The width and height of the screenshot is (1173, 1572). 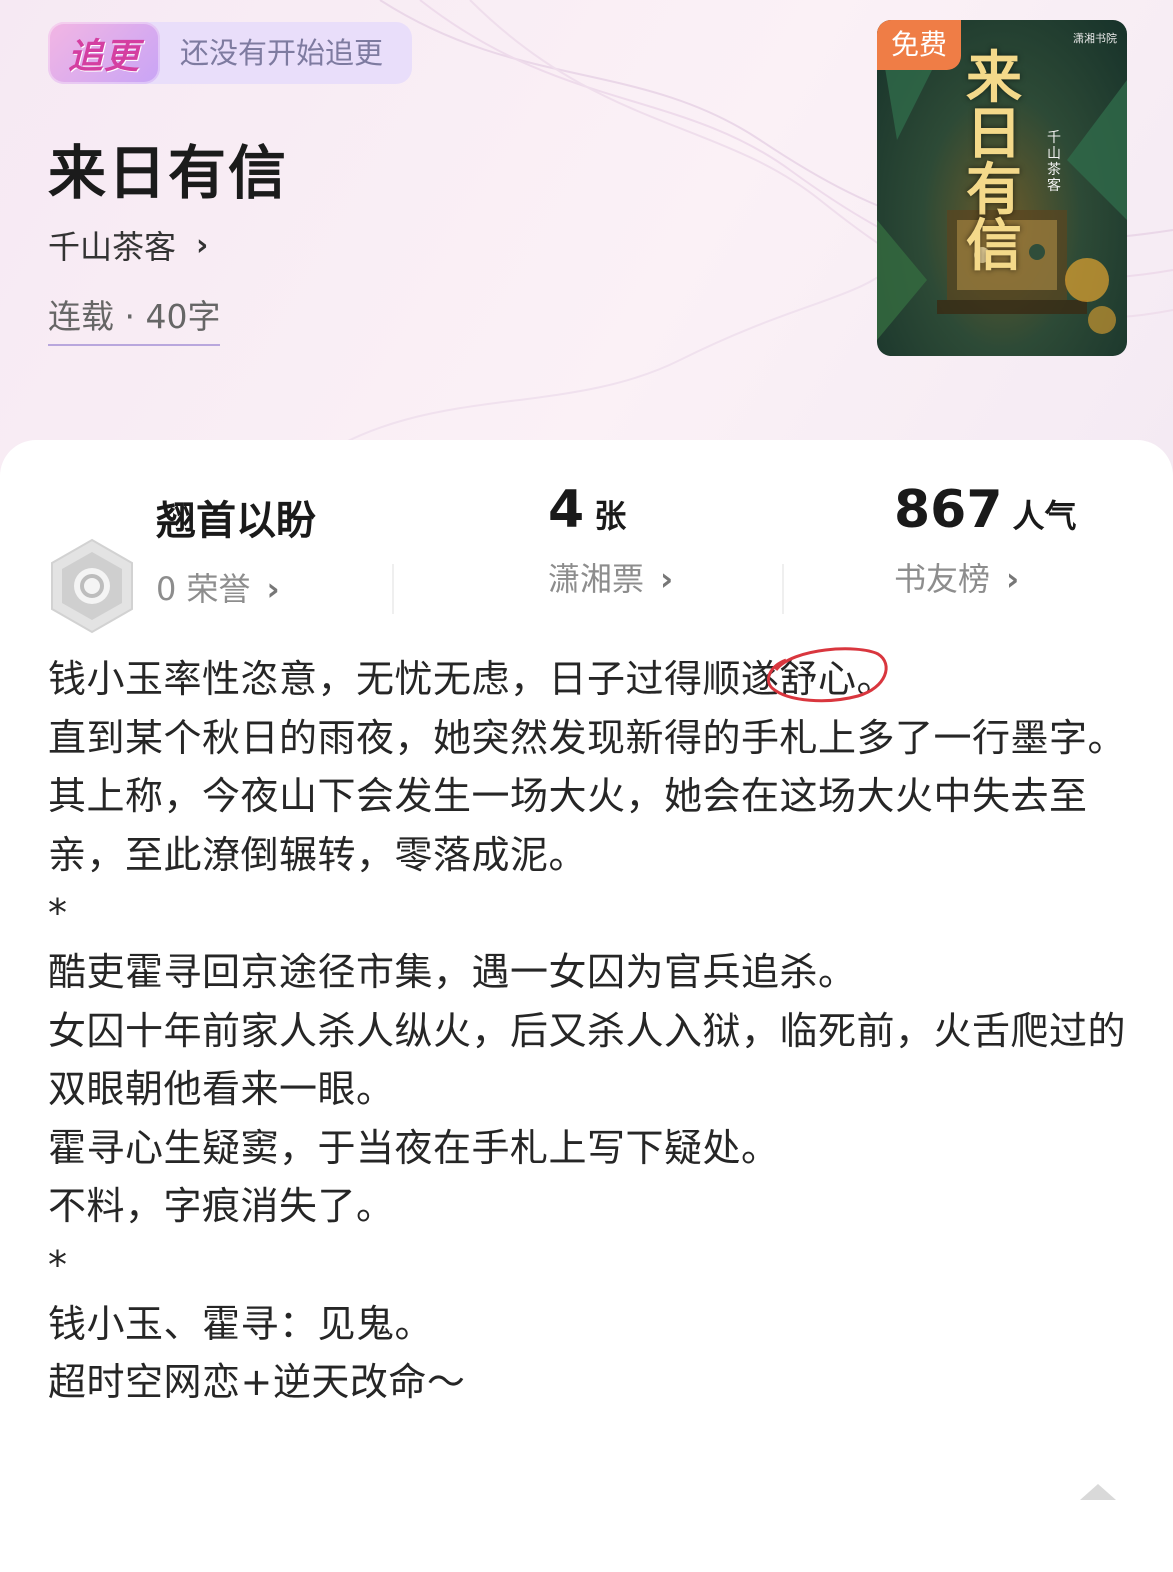 I want to click on description-paragraph: 钱小玉率性恣意，无忧无虑，日子过得顺遂舒心。, so click(x=588, y=678).